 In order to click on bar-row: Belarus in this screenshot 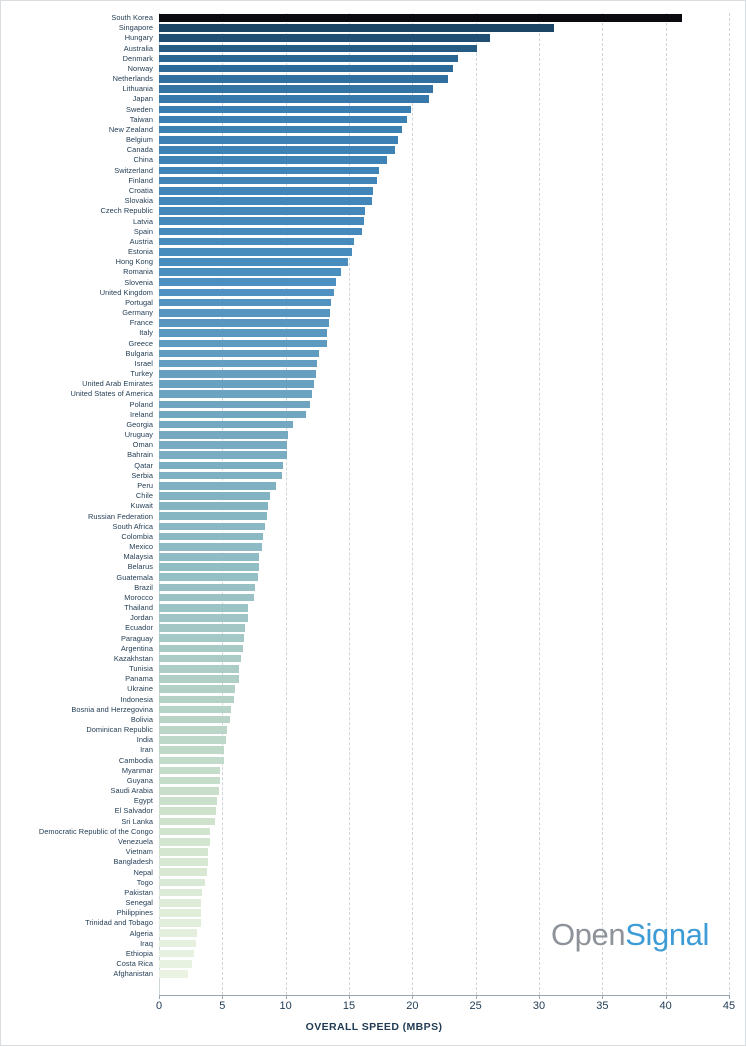, I will do `click(373, 567)`.